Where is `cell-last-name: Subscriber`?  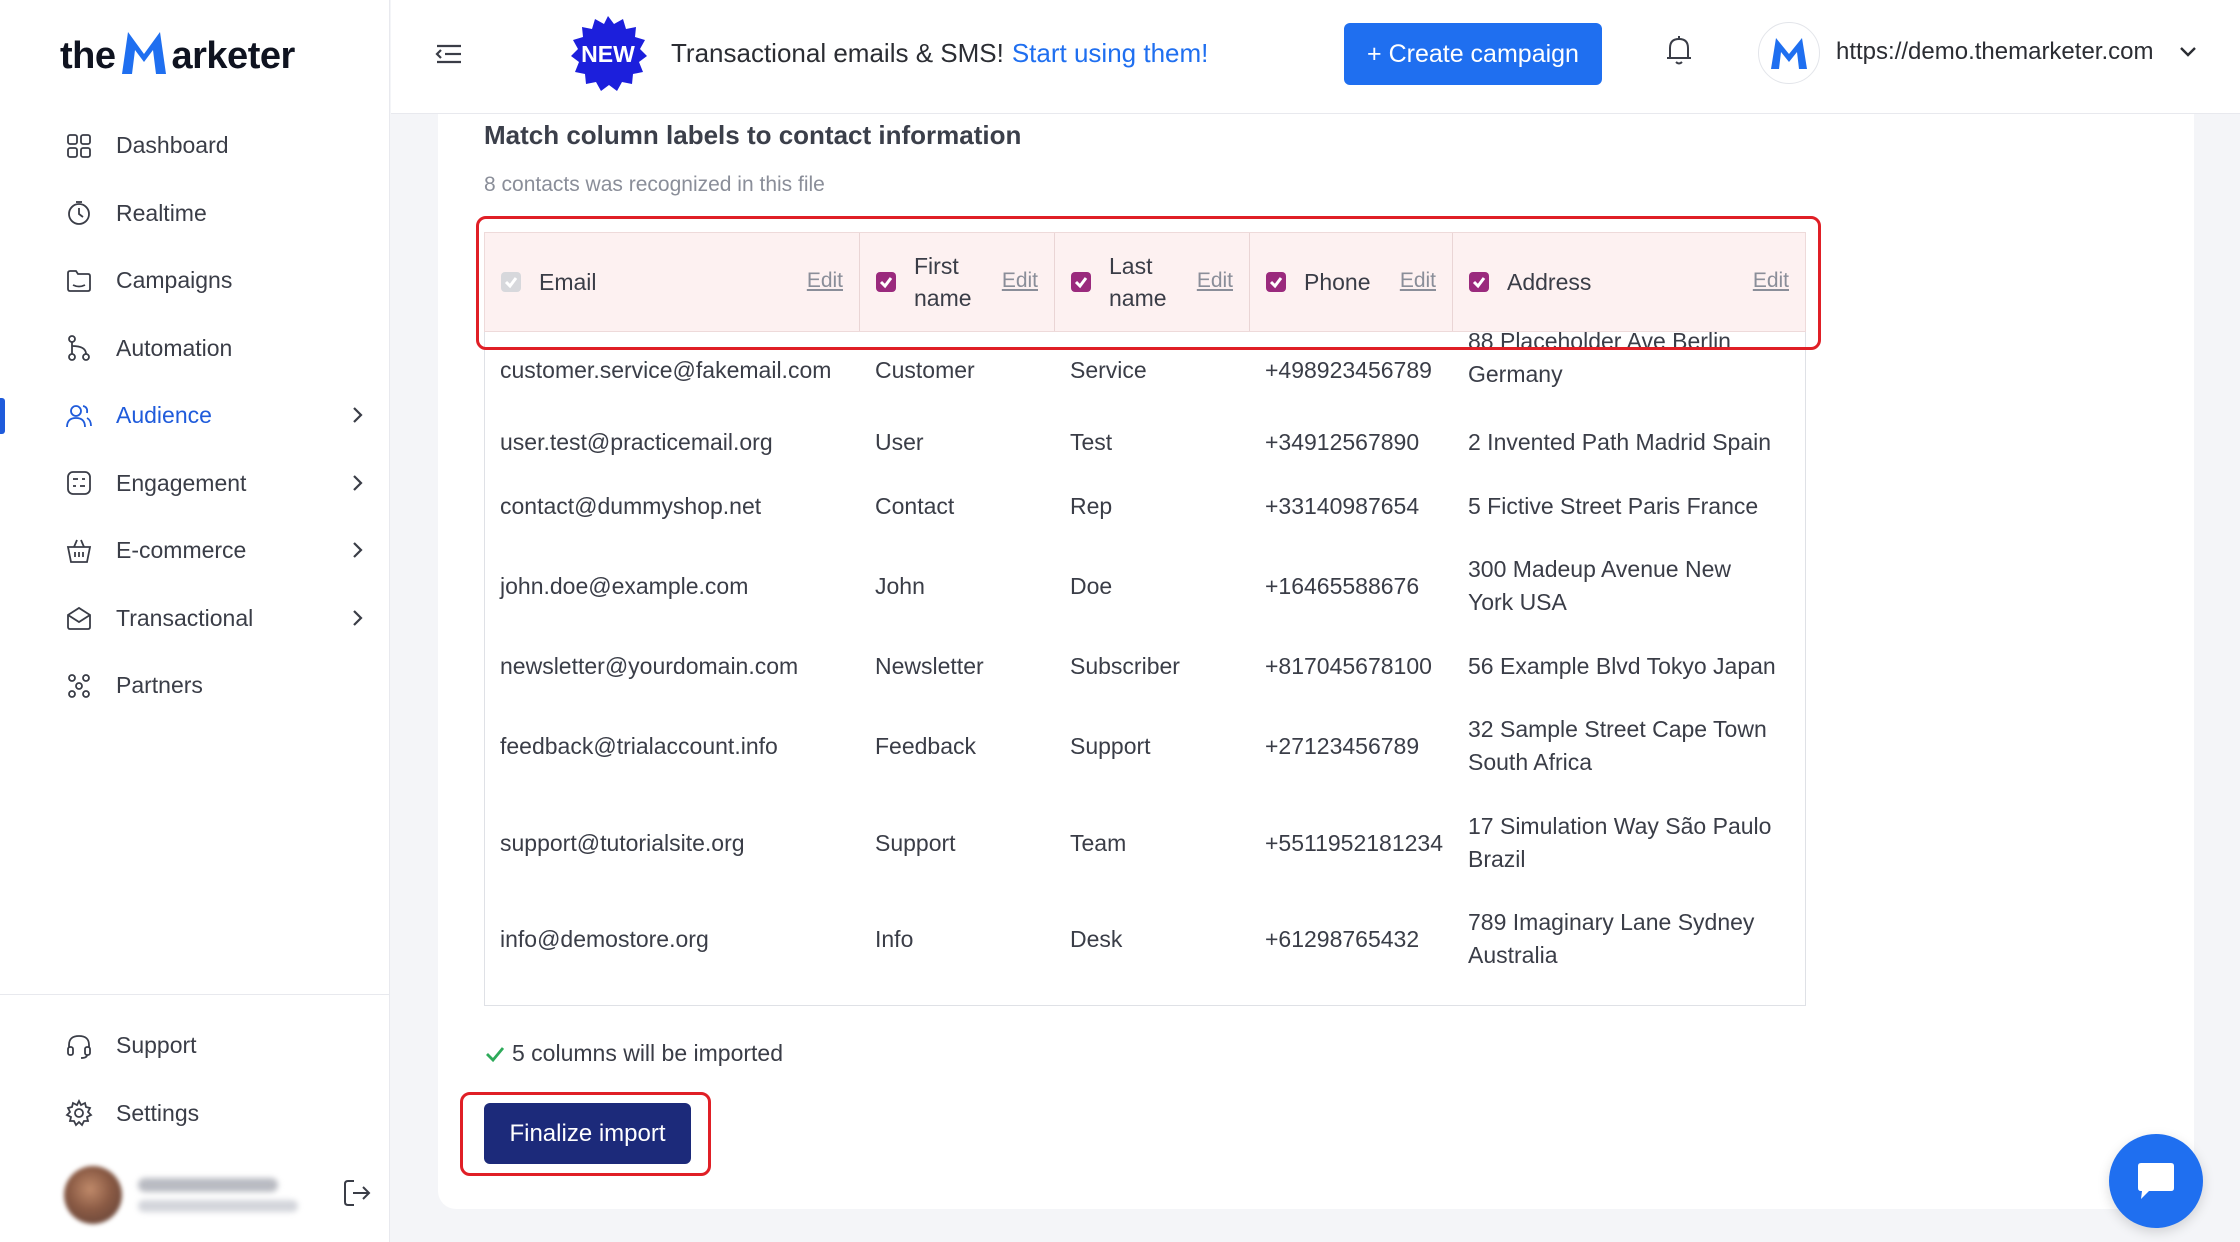 cell-last-name: Subscriber is located at coordinates (1125, 665).